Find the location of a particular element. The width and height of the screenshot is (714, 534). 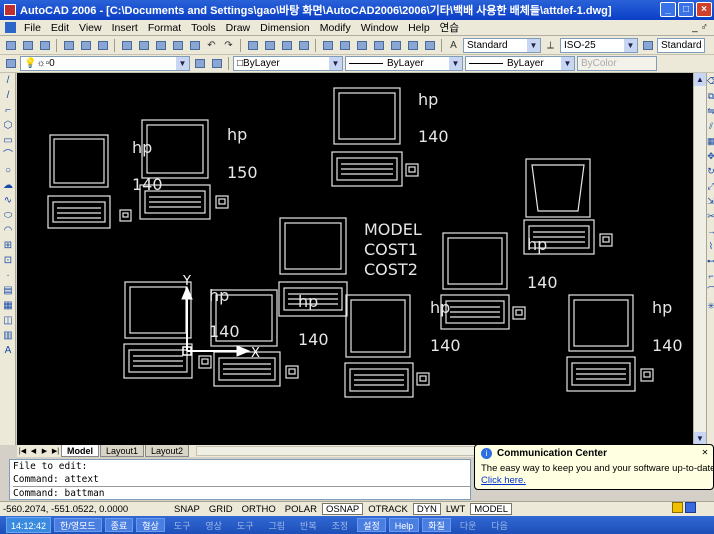

scroll-up-icon: ▲ is located at coordinates (700, 79).